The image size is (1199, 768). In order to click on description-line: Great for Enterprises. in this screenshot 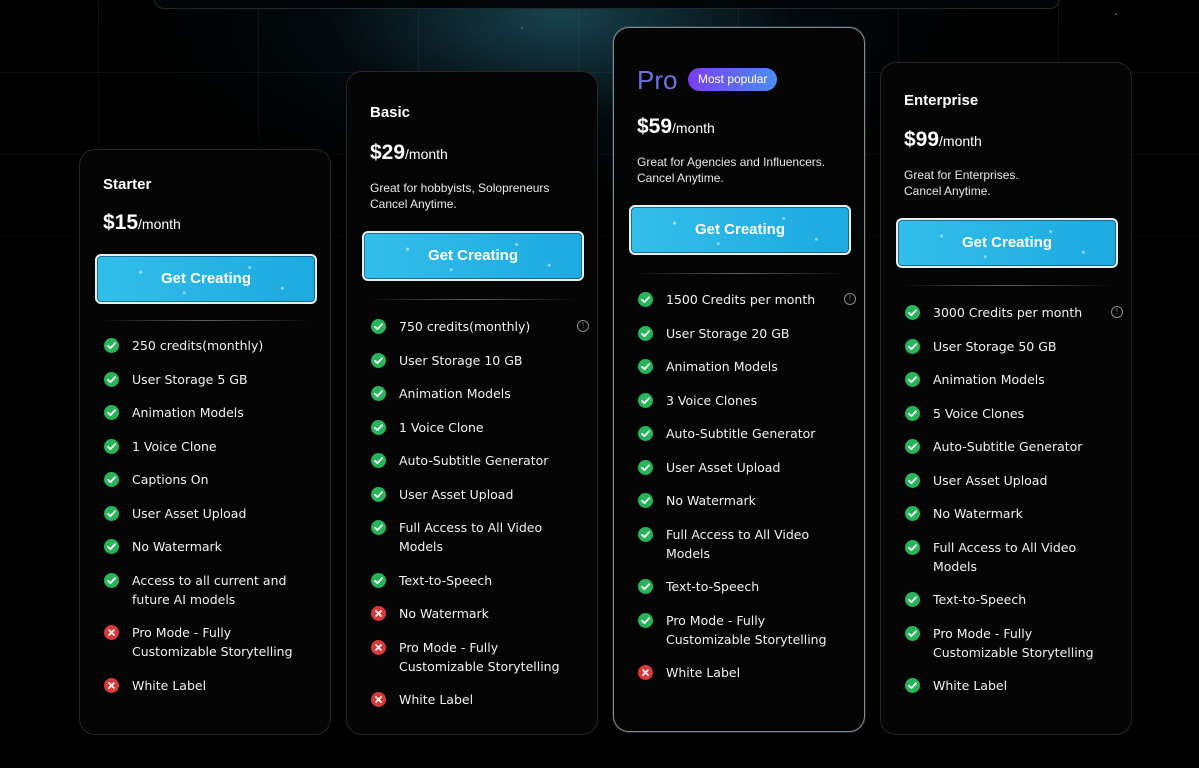, I will do `click(961, 175)`.